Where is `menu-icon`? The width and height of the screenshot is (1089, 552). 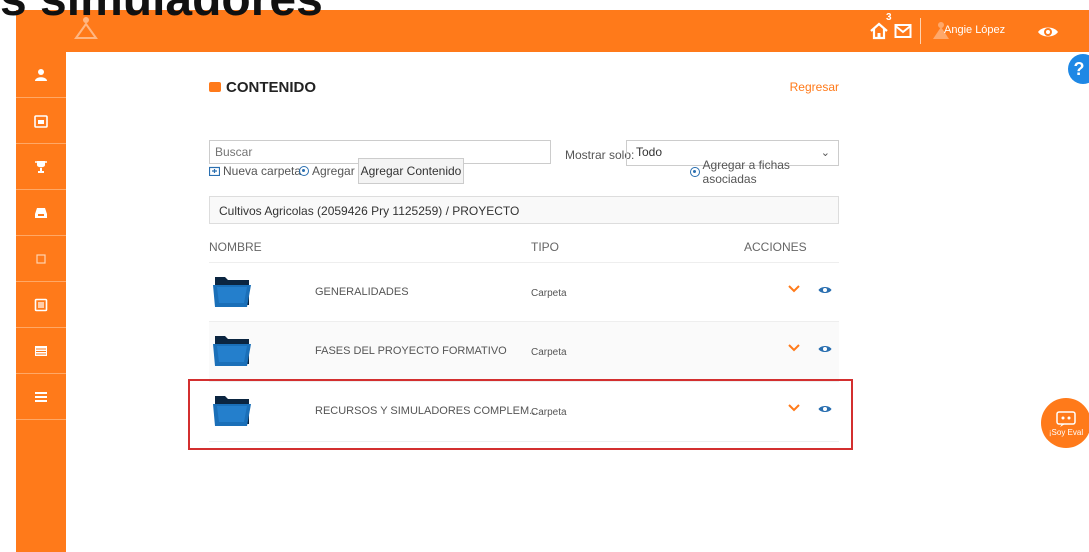 menu-icon is located at coordinates (41, 396).